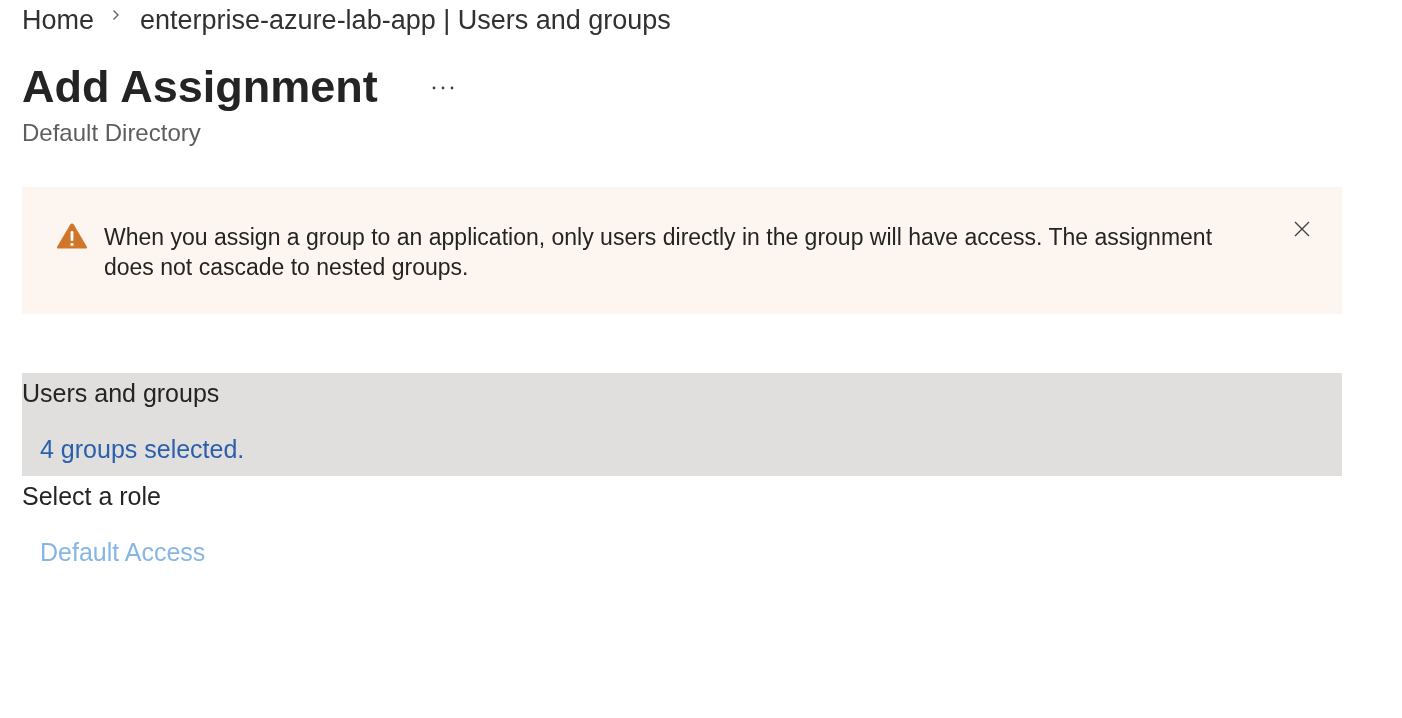 The width and height of the screenshot is (1402, 718). I want to click on page-subtitle: Default Directory, so click(112, 133).